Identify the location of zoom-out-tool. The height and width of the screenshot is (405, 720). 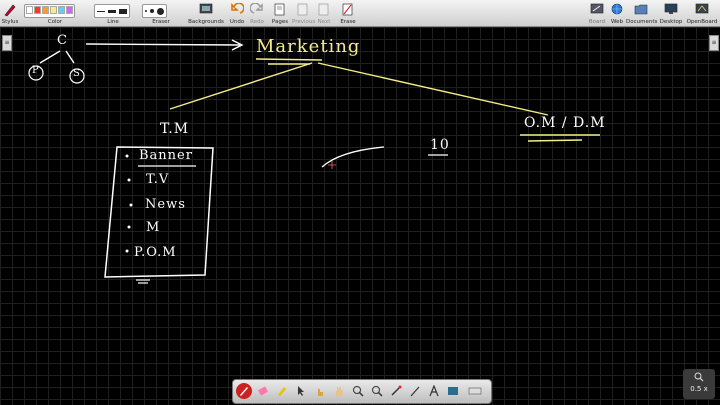
(377, 391).